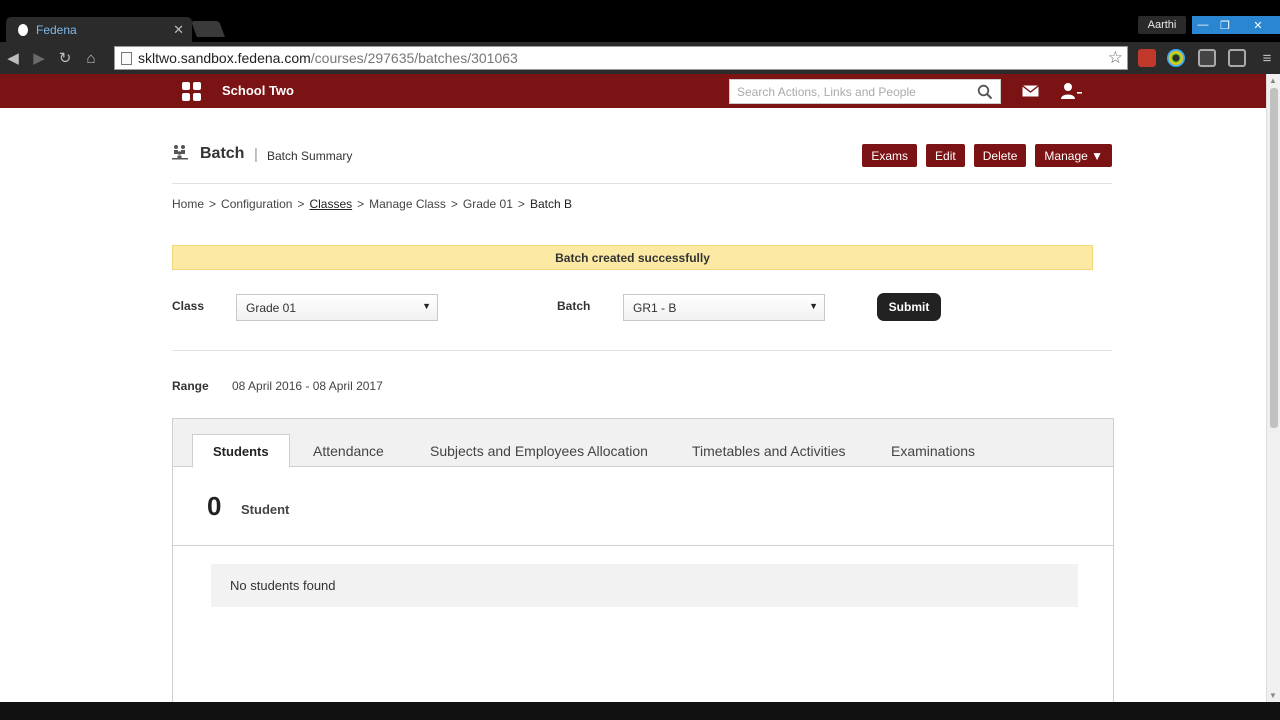 The image size is (1280, 720). I want to click on extension-shield-icon, so click(1207, 58).